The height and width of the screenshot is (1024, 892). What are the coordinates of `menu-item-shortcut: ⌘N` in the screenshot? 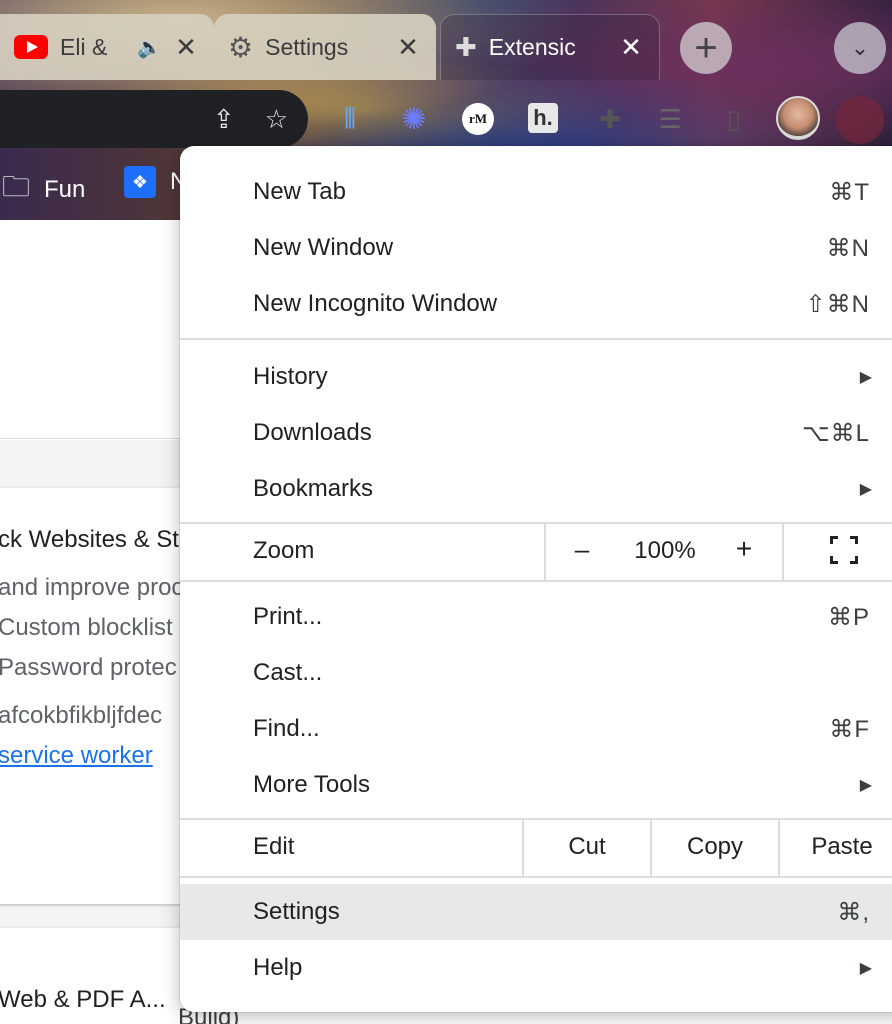 It's located at (848, 248).